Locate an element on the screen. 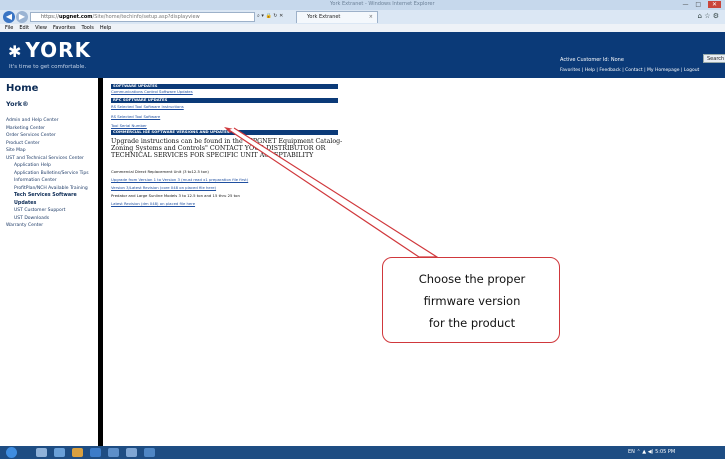 Image resolution: width=725 pixels, height=459 pixels. sidebar-subitem-bulletins: Application Bulletins/Service Tips is located at coordinates (52, 174).